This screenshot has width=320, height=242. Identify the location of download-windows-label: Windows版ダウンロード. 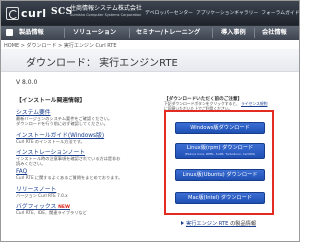
(220, 128).